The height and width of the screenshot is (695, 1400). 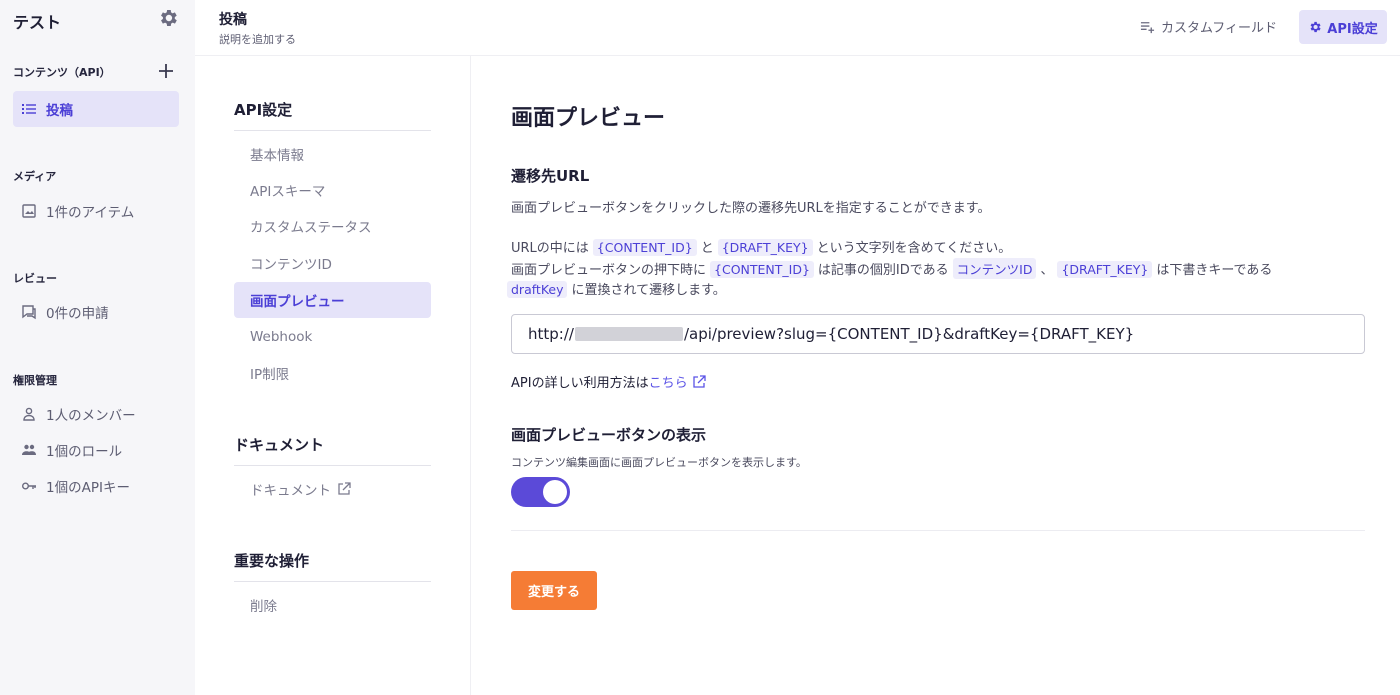 I want to click on danger-zone-heading: 重要な操作, so click(x=332, y=566).